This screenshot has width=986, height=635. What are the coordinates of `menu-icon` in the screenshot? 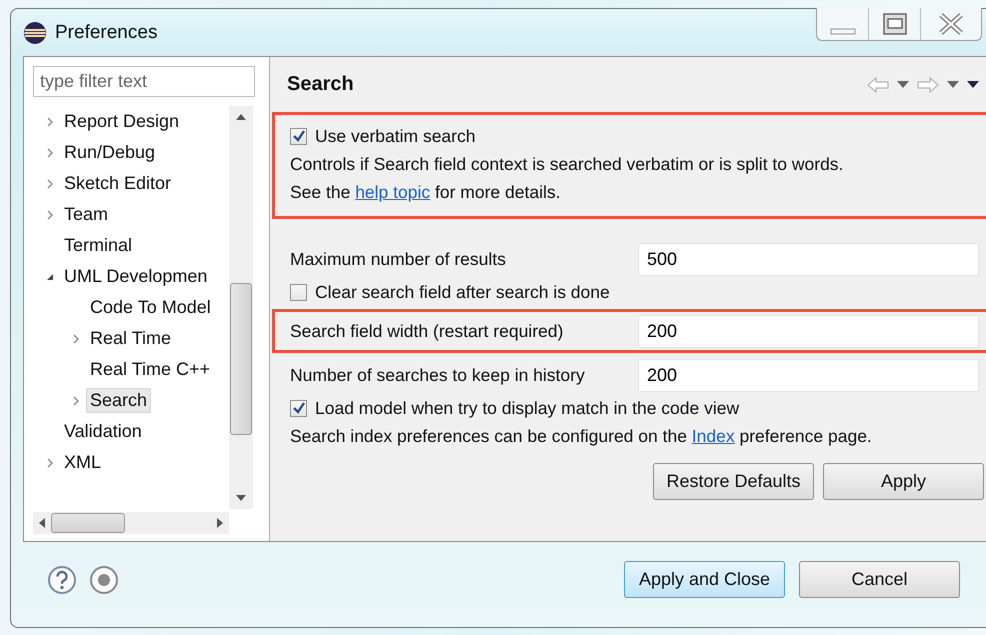 It's located at (973, 84).